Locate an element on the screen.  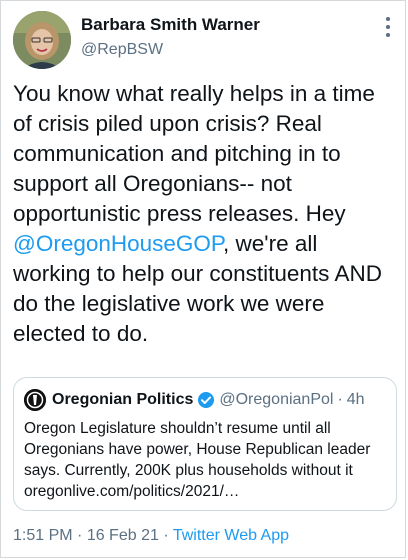
tweet-date: 16 Feb 21 is located at coordinates (123, 535).